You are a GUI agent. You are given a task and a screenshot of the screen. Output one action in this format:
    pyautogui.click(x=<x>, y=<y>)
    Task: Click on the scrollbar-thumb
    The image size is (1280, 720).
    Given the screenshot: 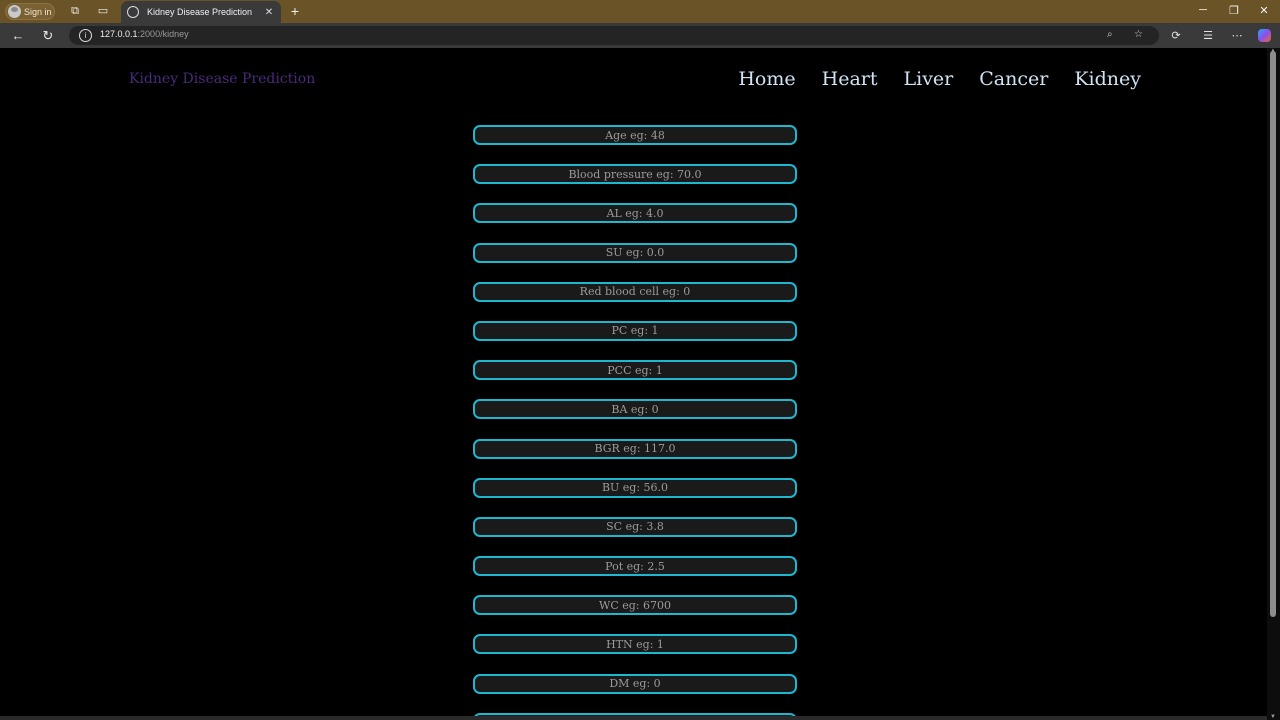 What is the action you would take?
    pyautogui.click(x=1273, y=334)
    